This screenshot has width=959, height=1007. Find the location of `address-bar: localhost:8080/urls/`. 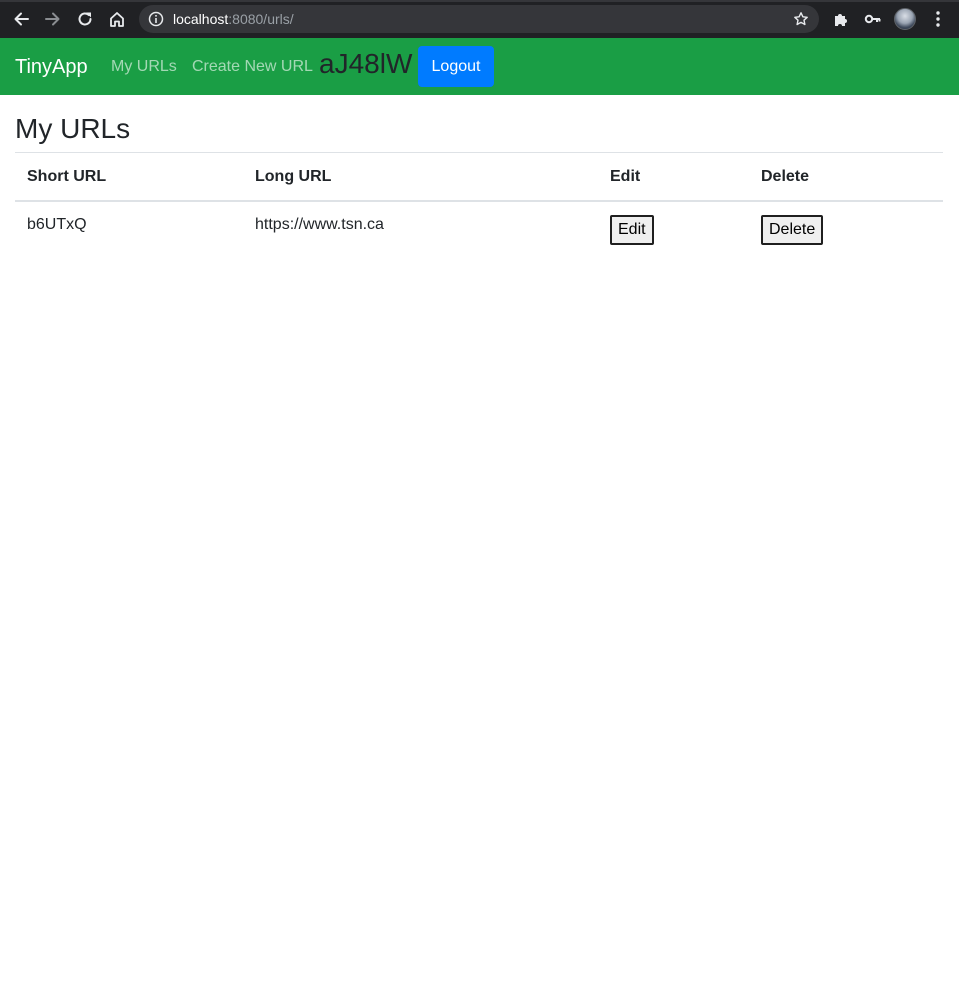

address-bar: localhost:8080/urls/ is located at coordinates (479, 19).